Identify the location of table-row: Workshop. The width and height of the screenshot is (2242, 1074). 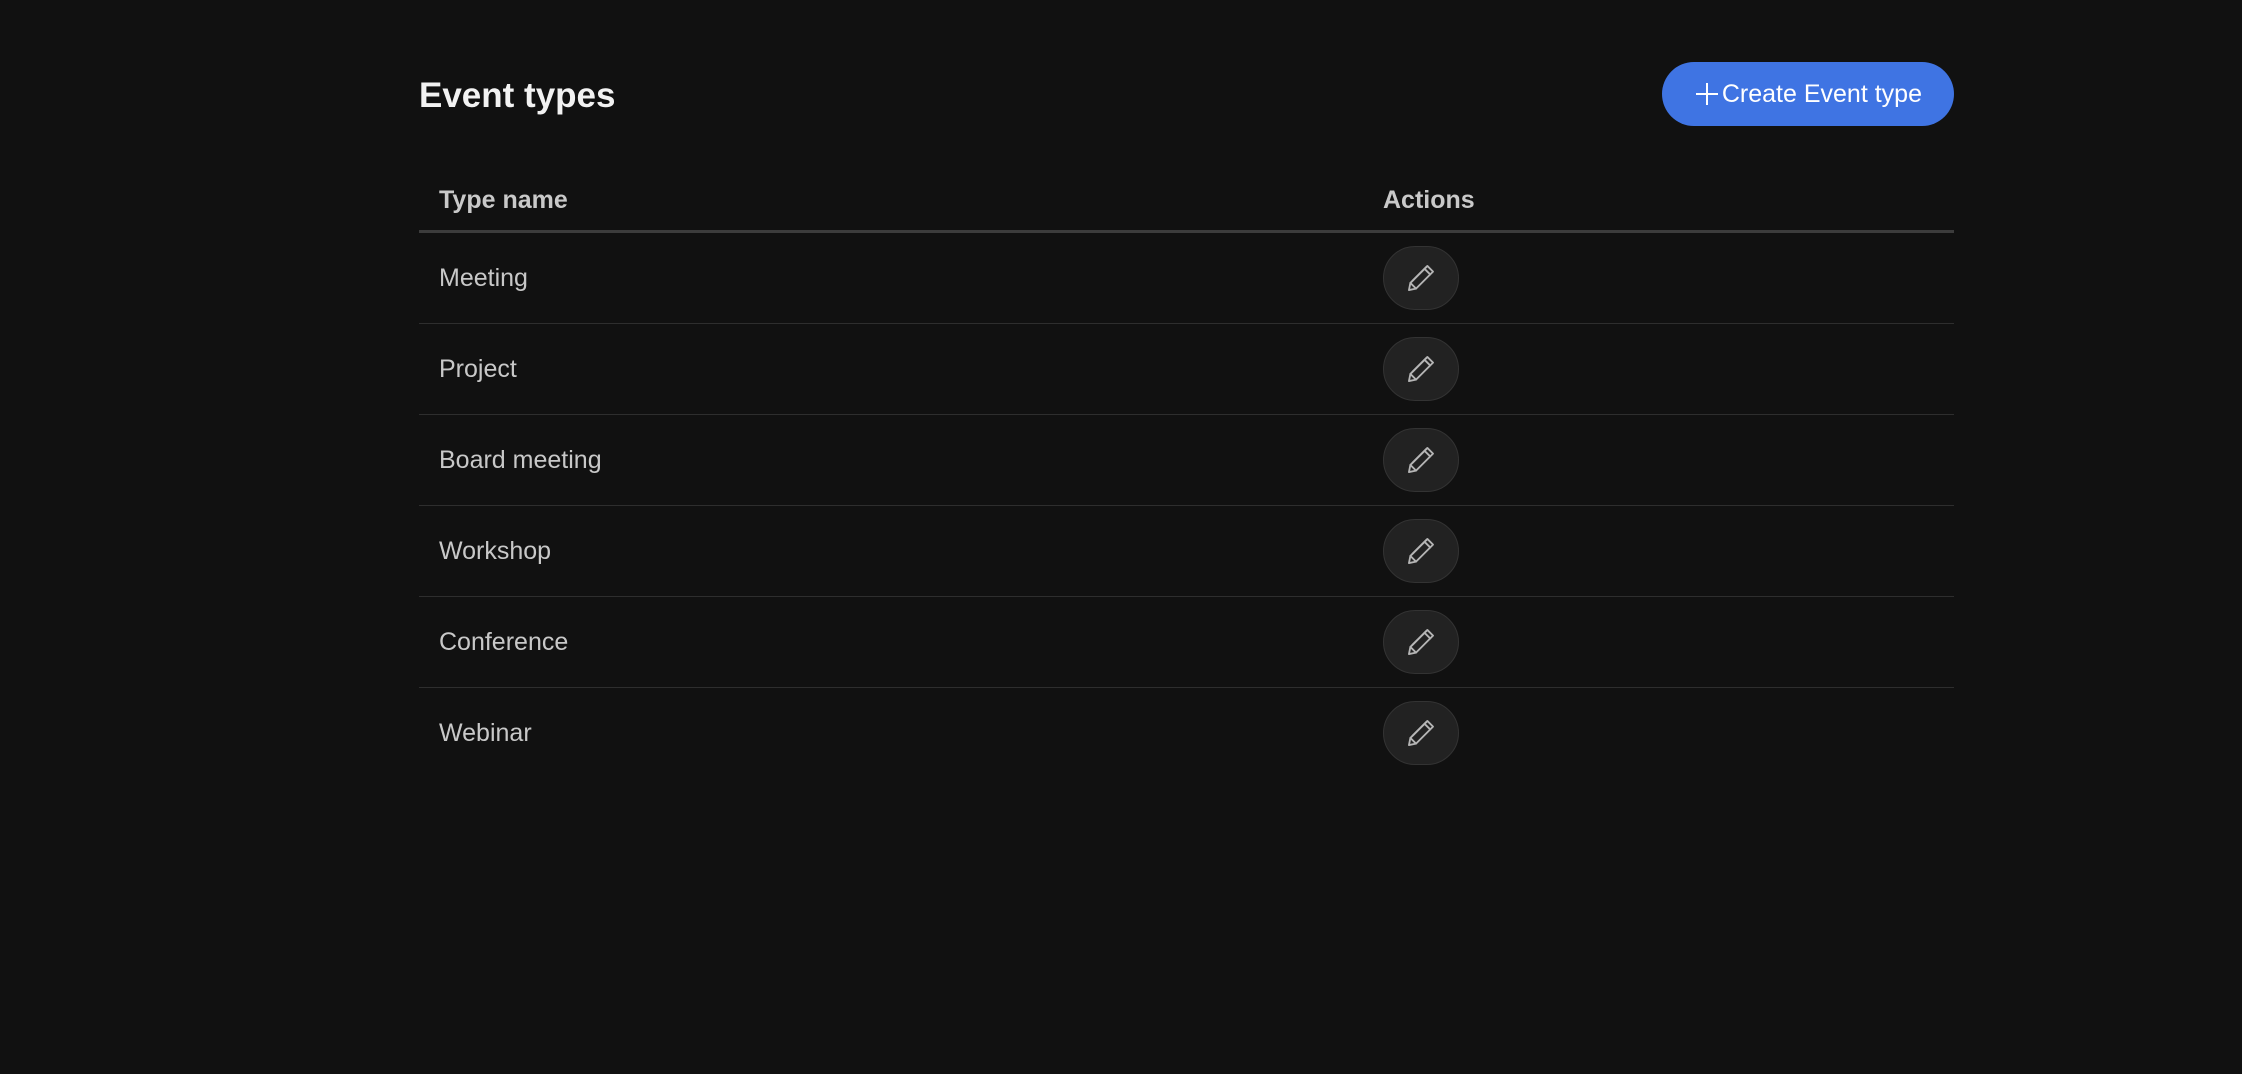
(1186, 551).